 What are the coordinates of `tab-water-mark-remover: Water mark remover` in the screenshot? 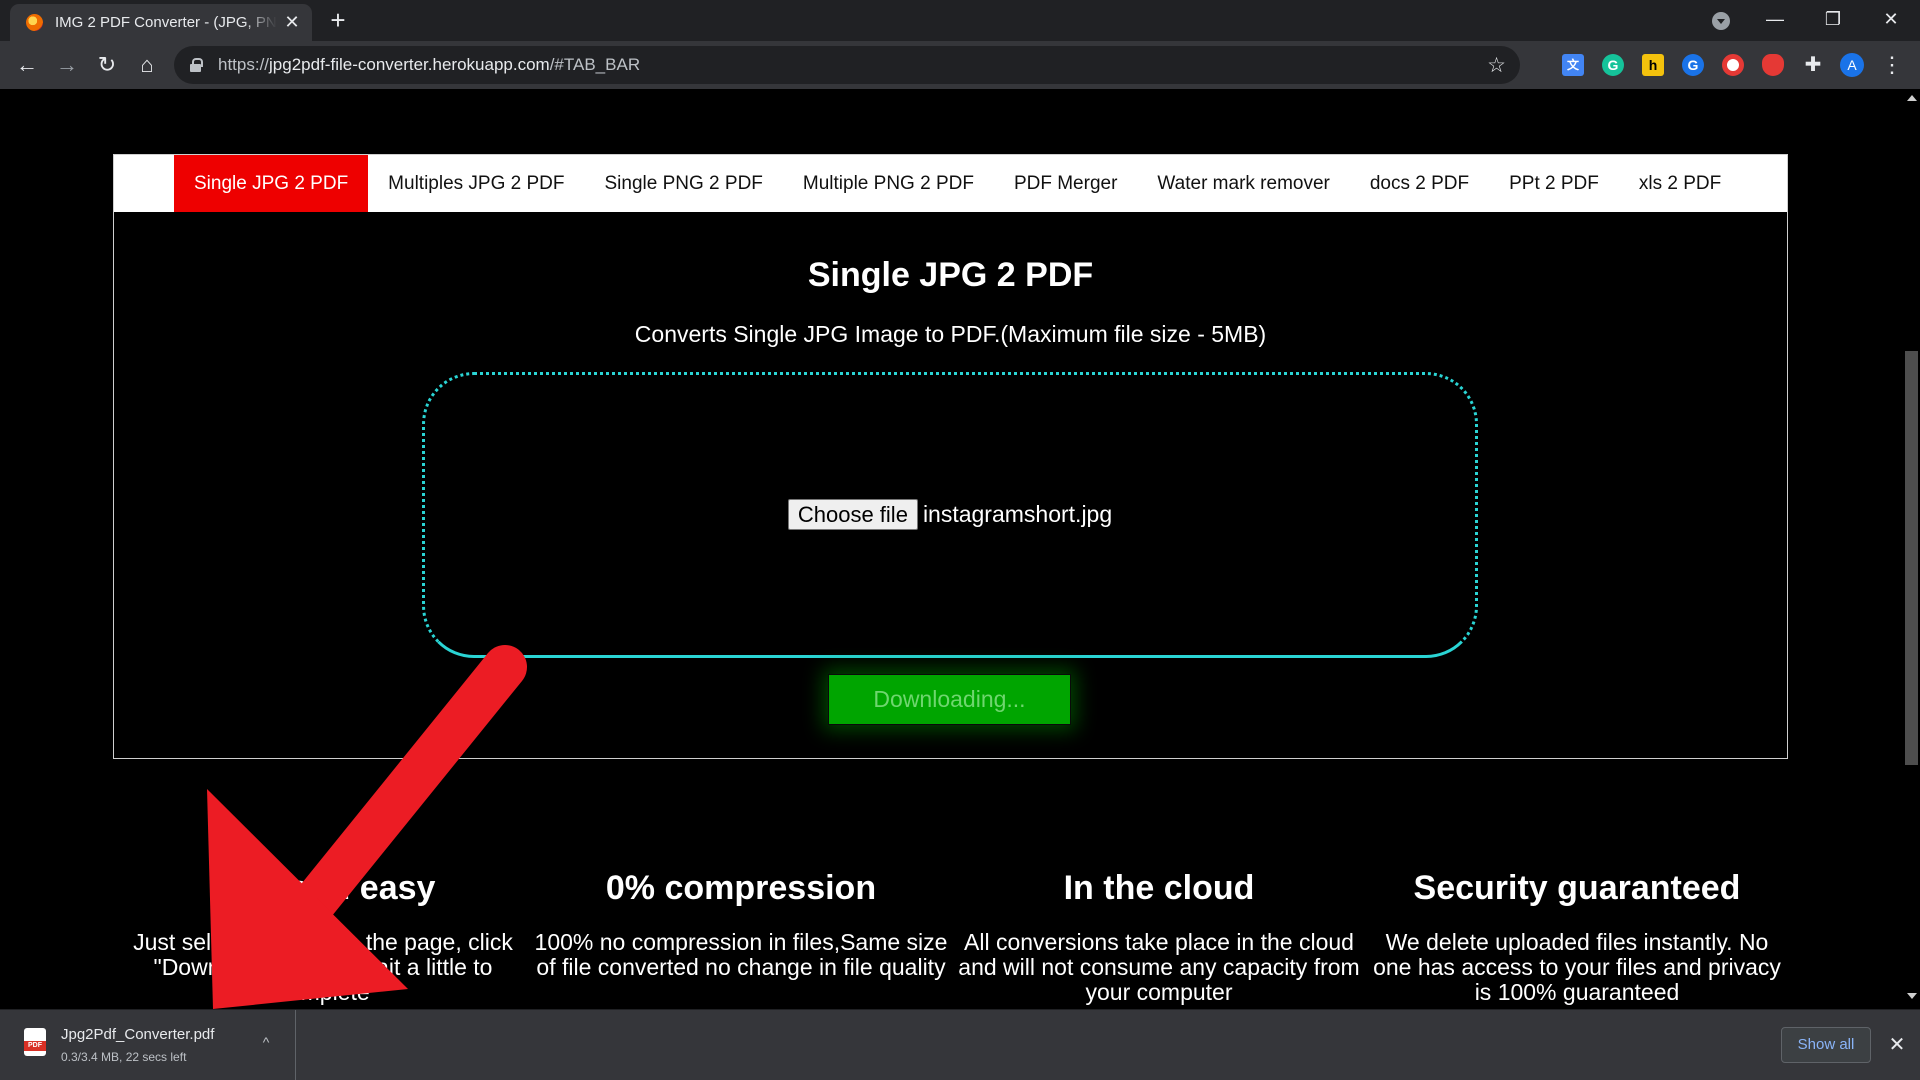 It's located at (1243, 183).